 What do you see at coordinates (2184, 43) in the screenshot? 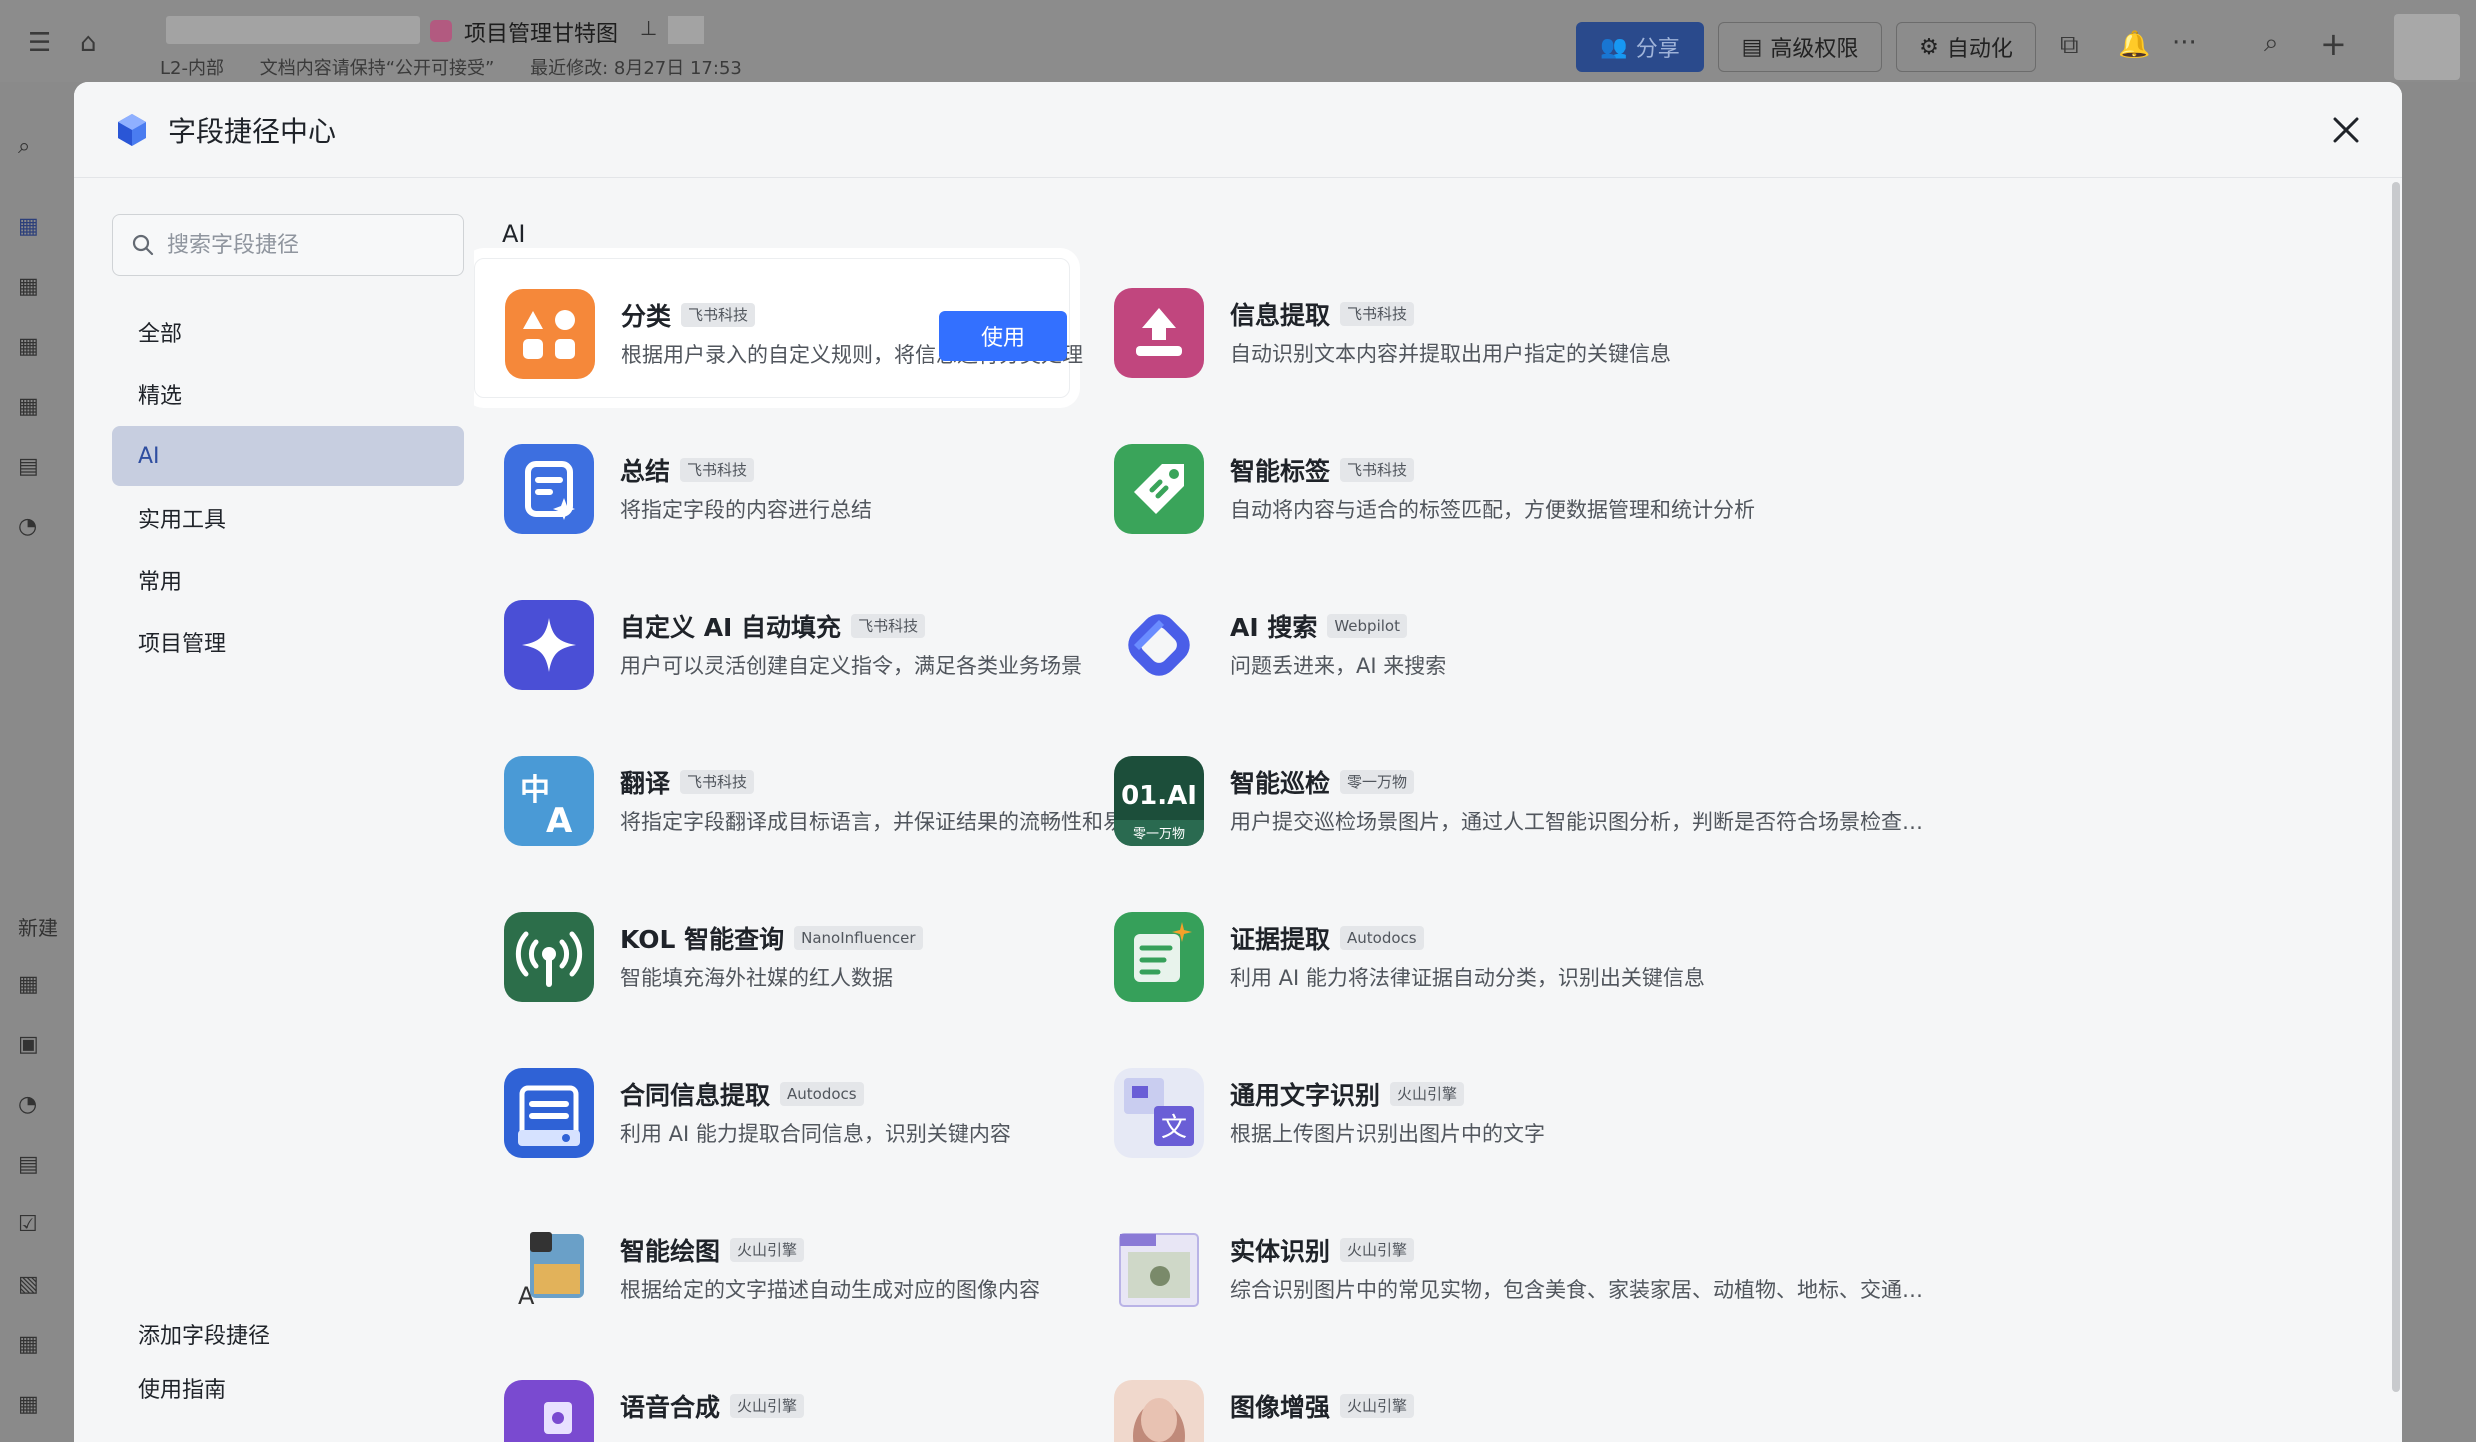
I see `more-icon: ···` at bounding box center [2184, 43].